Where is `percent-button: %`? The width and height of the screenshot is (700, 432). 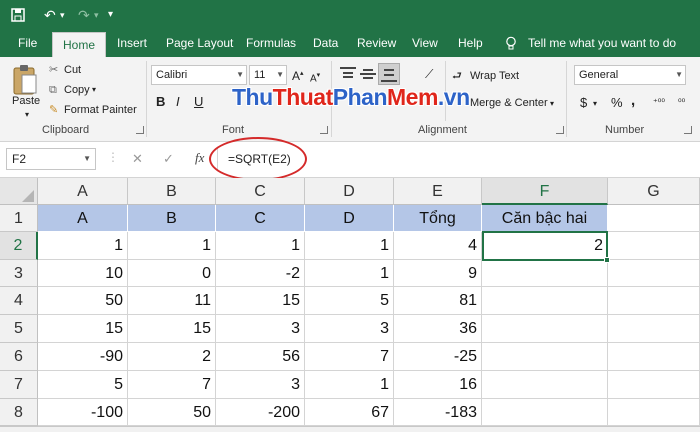 percent-button: % is located at coordinates (617, 103).